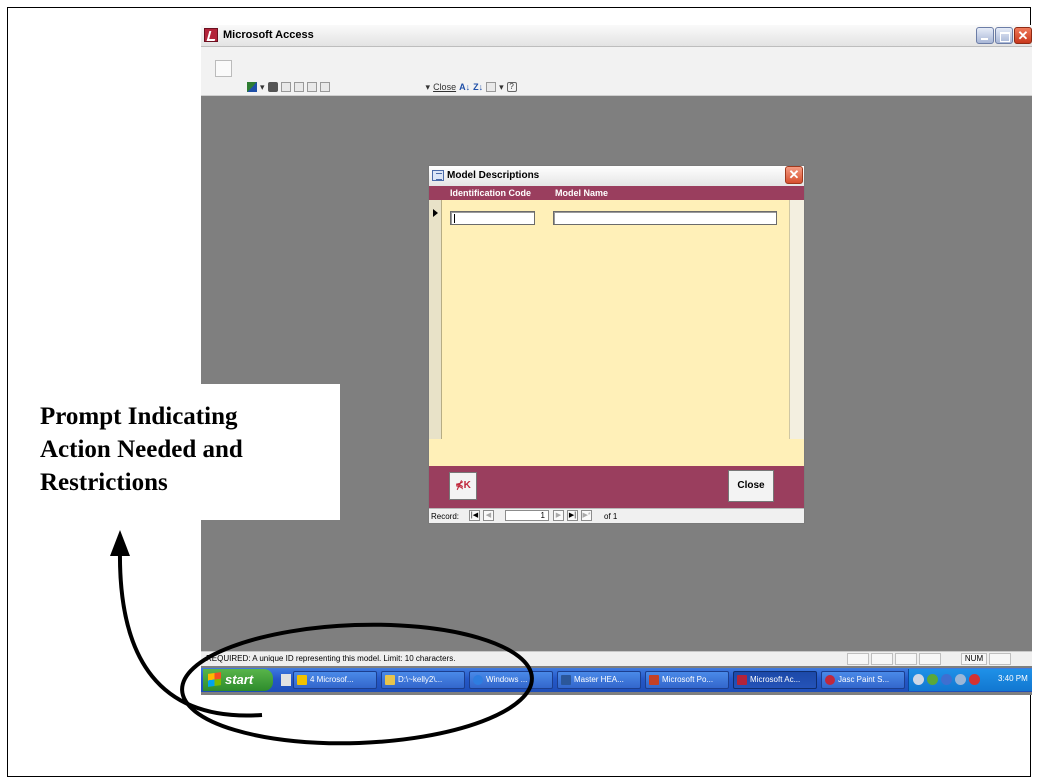 This screenshot has height=784, width=1038. Describe the element at coordinates (572, 515) in the screenshot. I see `last-record-button: ▶|` at that location.